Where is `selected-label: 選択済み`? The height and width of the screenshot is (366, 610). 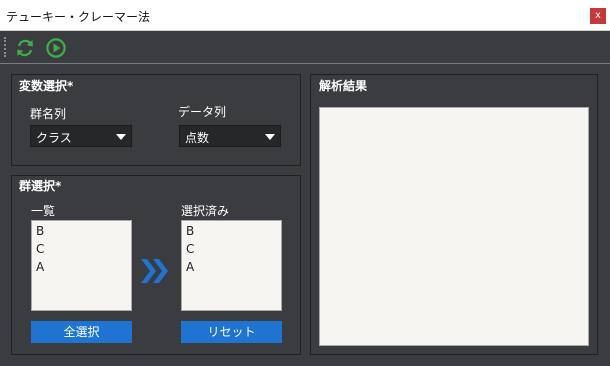
selected-label: 選択済み is located at coordinates (205, 211).